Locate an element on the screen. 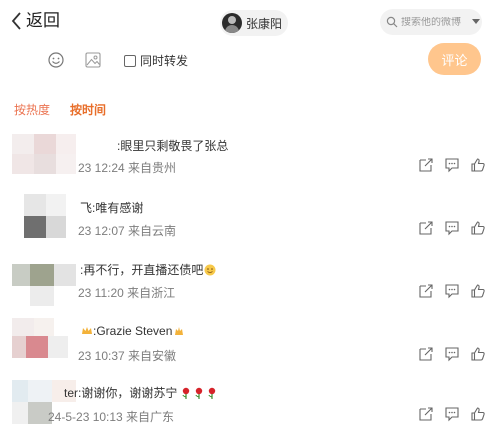 The width and height of the screenshot is (500, 440). comment-text-content: :Grazie Steven is located at coordinates (133, 331).